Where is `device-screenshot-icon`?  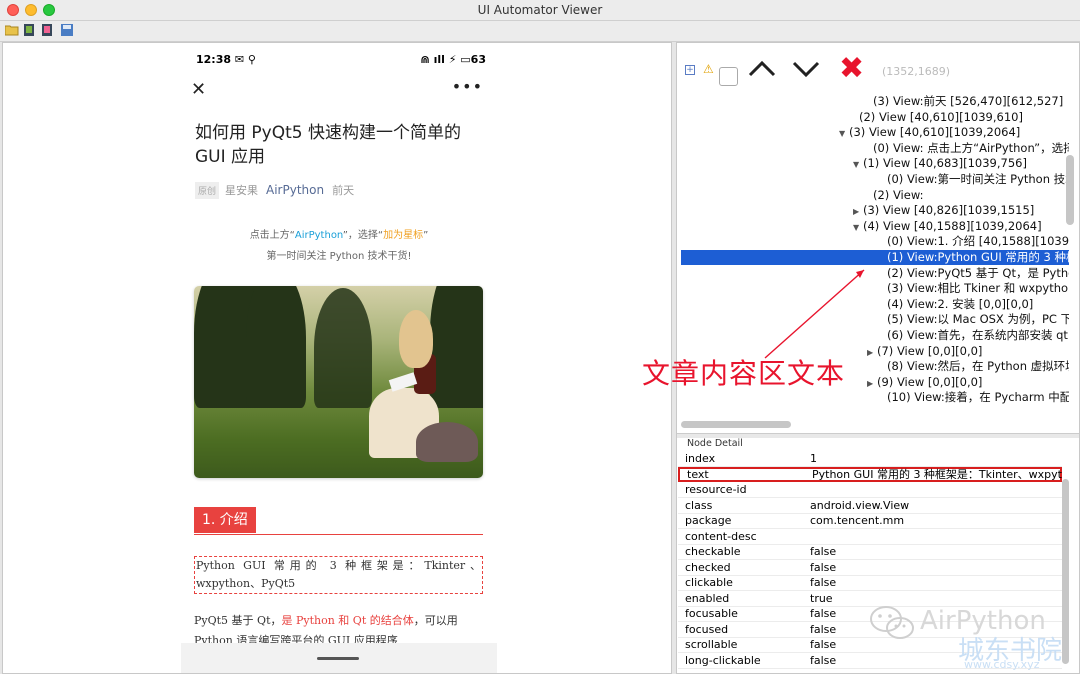 device-screenshot-icon is located at coordinates (30, 30).